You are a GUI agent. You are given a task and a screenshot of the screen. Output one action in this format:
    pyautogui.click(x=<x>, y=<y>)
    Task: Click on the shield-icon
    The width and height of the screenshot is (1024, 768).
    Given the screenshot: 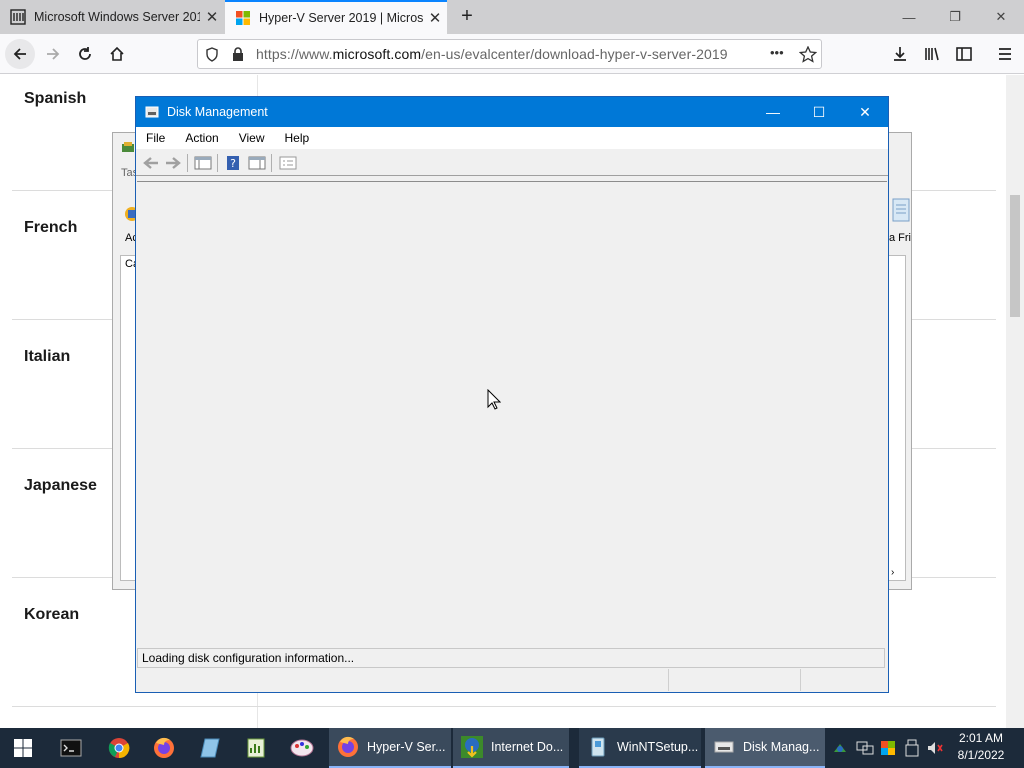 What is the action you would take?
    pyautogui.click(x=212, y=54)
    